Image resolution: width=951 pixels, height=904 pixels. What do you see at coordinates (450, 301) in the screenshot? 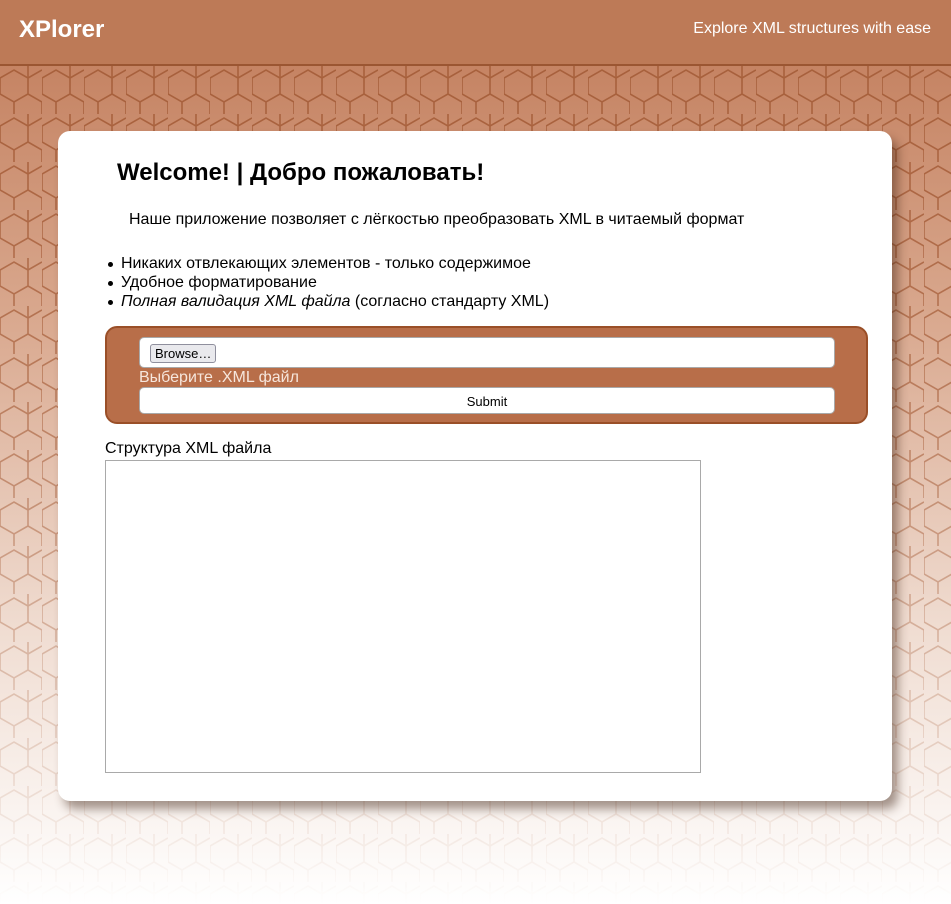
I see `feature-suffix: (согласно стандарту XML)` at bounding box center [450, 301].